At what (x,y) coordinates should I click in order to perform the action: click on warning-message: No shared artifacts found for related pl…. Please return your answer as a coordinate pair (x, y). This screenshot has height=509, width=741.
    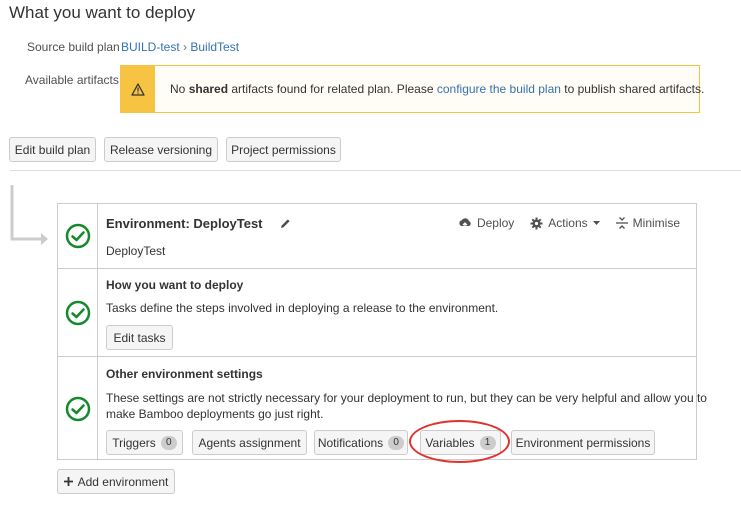
    Looking at the image, I should click on (437, 89).